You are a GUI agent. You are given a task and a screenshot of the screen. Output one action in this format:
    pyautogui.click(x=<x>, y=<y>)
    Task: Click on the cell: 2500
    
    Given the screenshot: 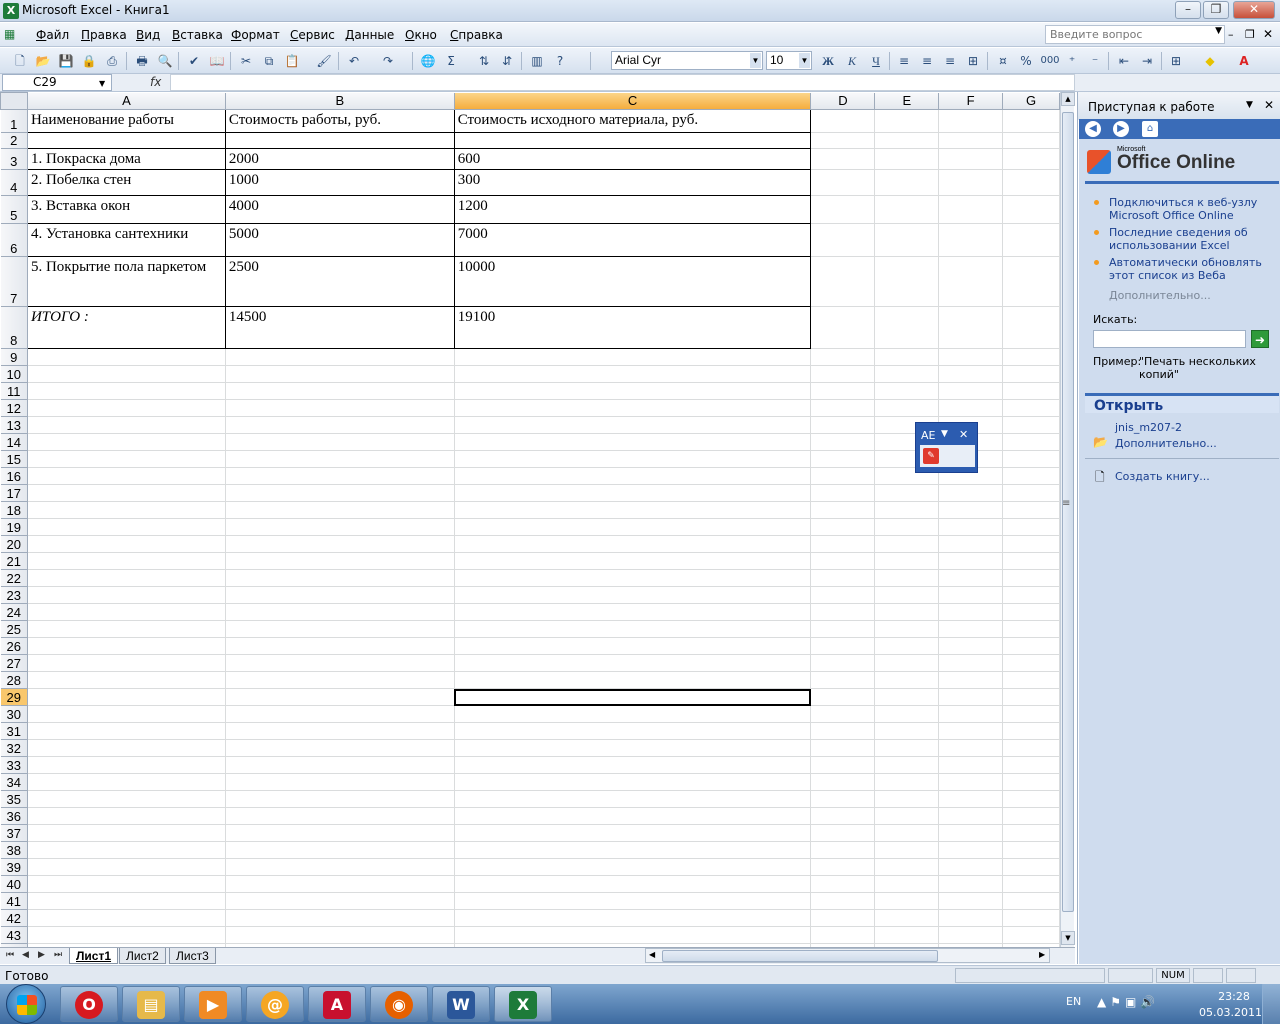 What is the action you would take?
    pyautogui.click(x=339, y=281)
    